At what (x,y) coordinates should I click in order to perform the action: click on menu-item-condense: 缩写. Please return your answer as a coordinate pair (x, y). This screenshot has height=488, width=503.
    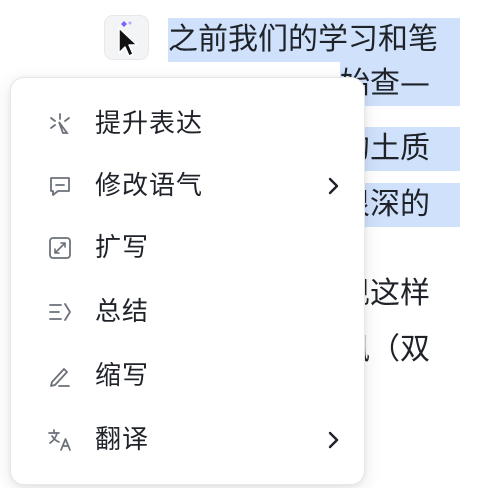
    Looking at the image, I should click on (187, 376).